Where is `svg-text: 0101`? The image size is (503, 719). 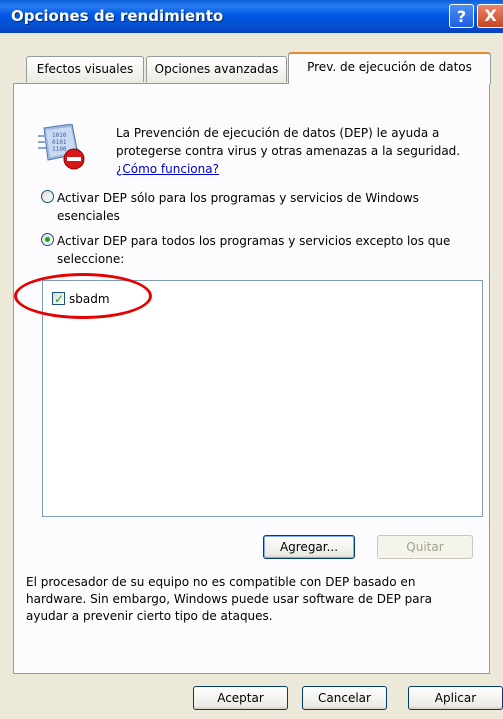 svg-text: 0101 is located at coordinates (59, 142).